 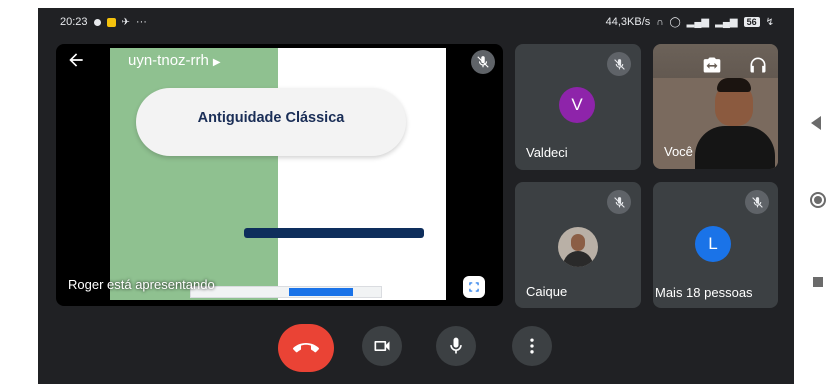 I want to click on more-vert-icon, so click(x=532, y=346).